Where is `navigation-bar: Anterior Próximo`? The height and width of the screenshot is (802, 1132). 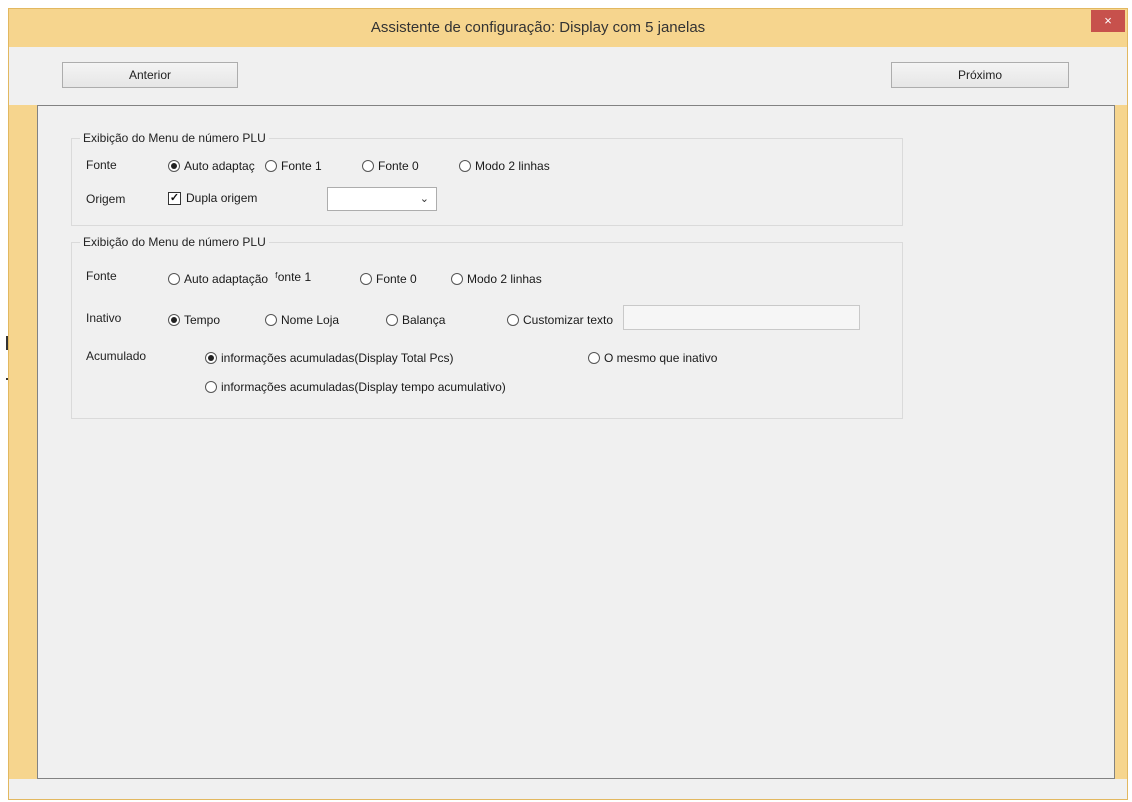 navigation-bar: Anterior Próximo is located at coordinates (568, 76).